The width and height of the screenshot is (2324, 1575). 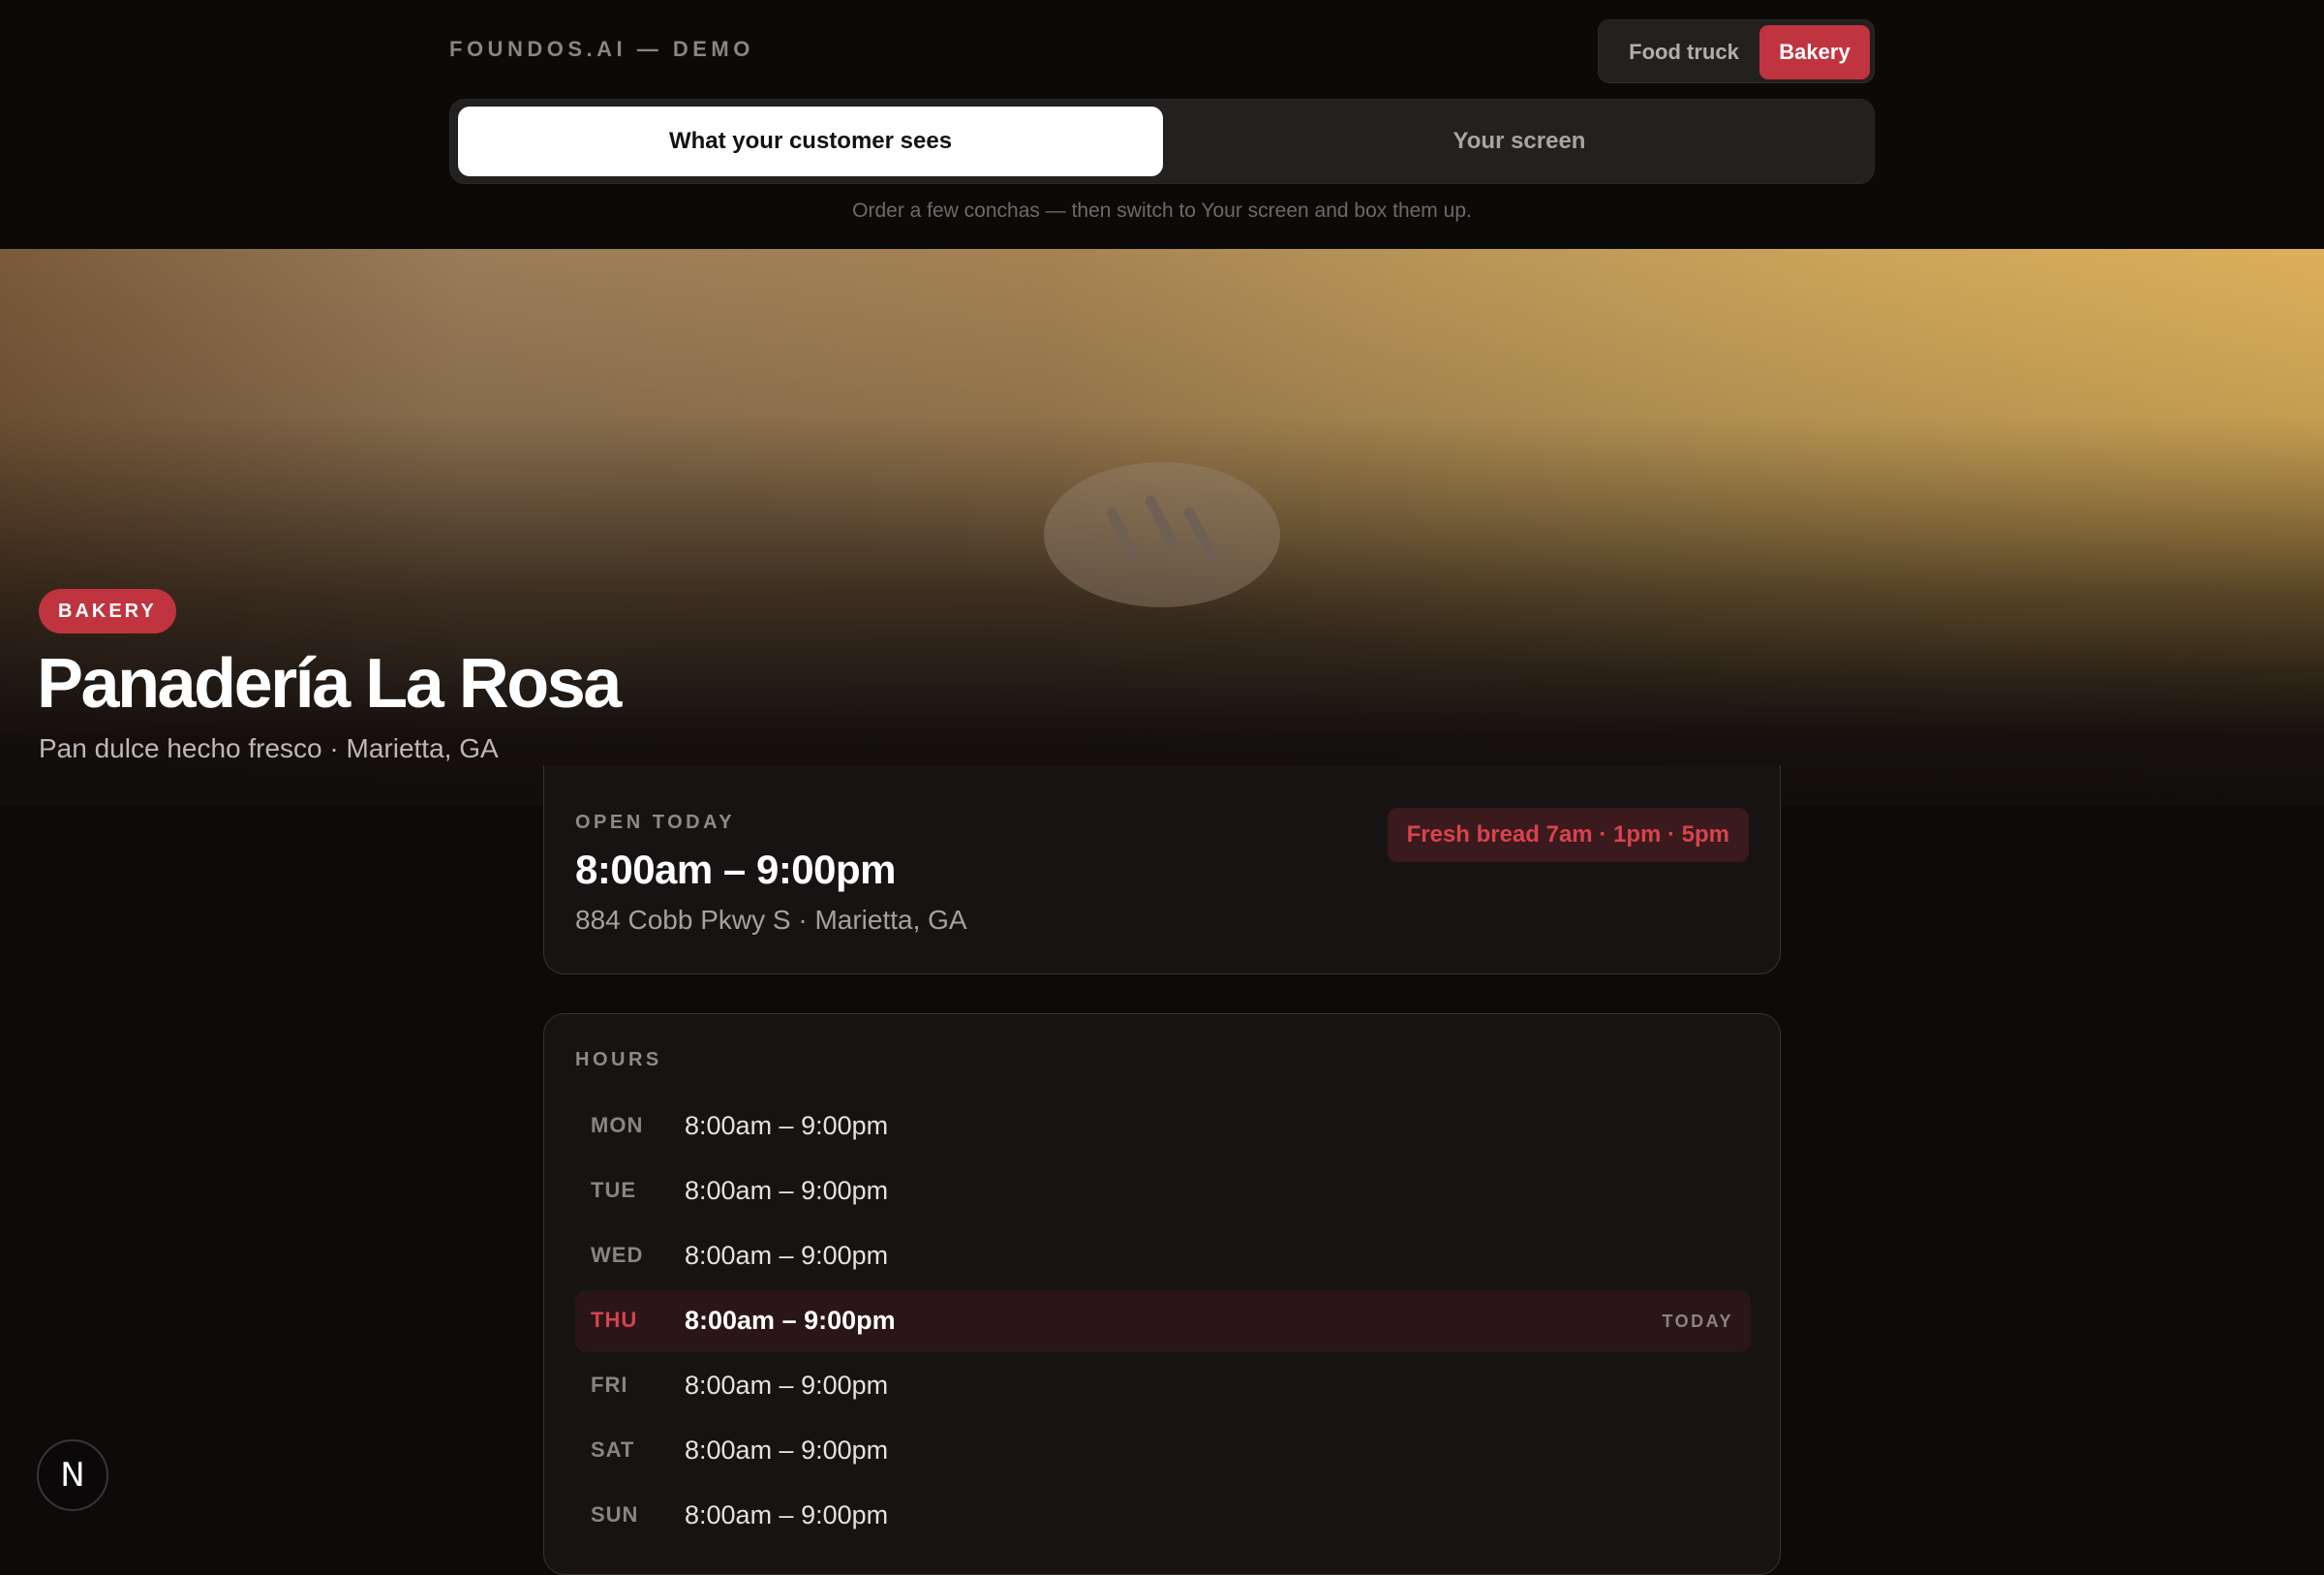 I want to click on hours-row-sat: SAT 8:00am – 9:00pm, so click(x=1163, y=1451).